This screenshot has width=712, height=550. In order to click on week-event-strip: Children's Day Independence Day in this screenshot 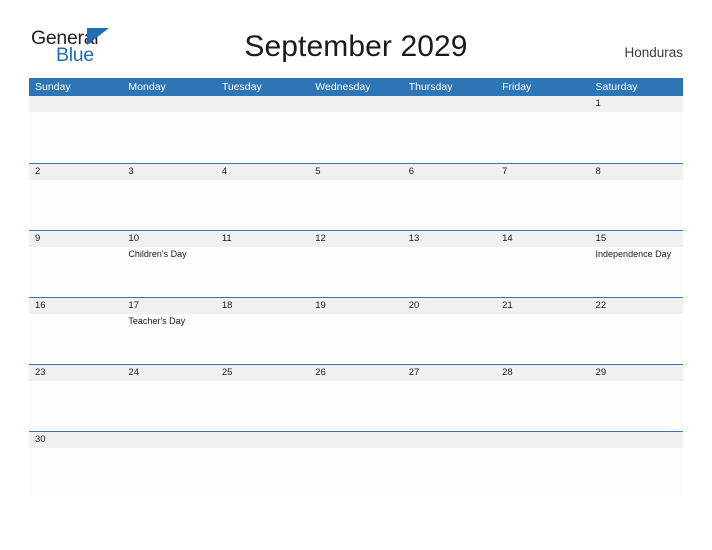, I will do `click(356, 271)`.